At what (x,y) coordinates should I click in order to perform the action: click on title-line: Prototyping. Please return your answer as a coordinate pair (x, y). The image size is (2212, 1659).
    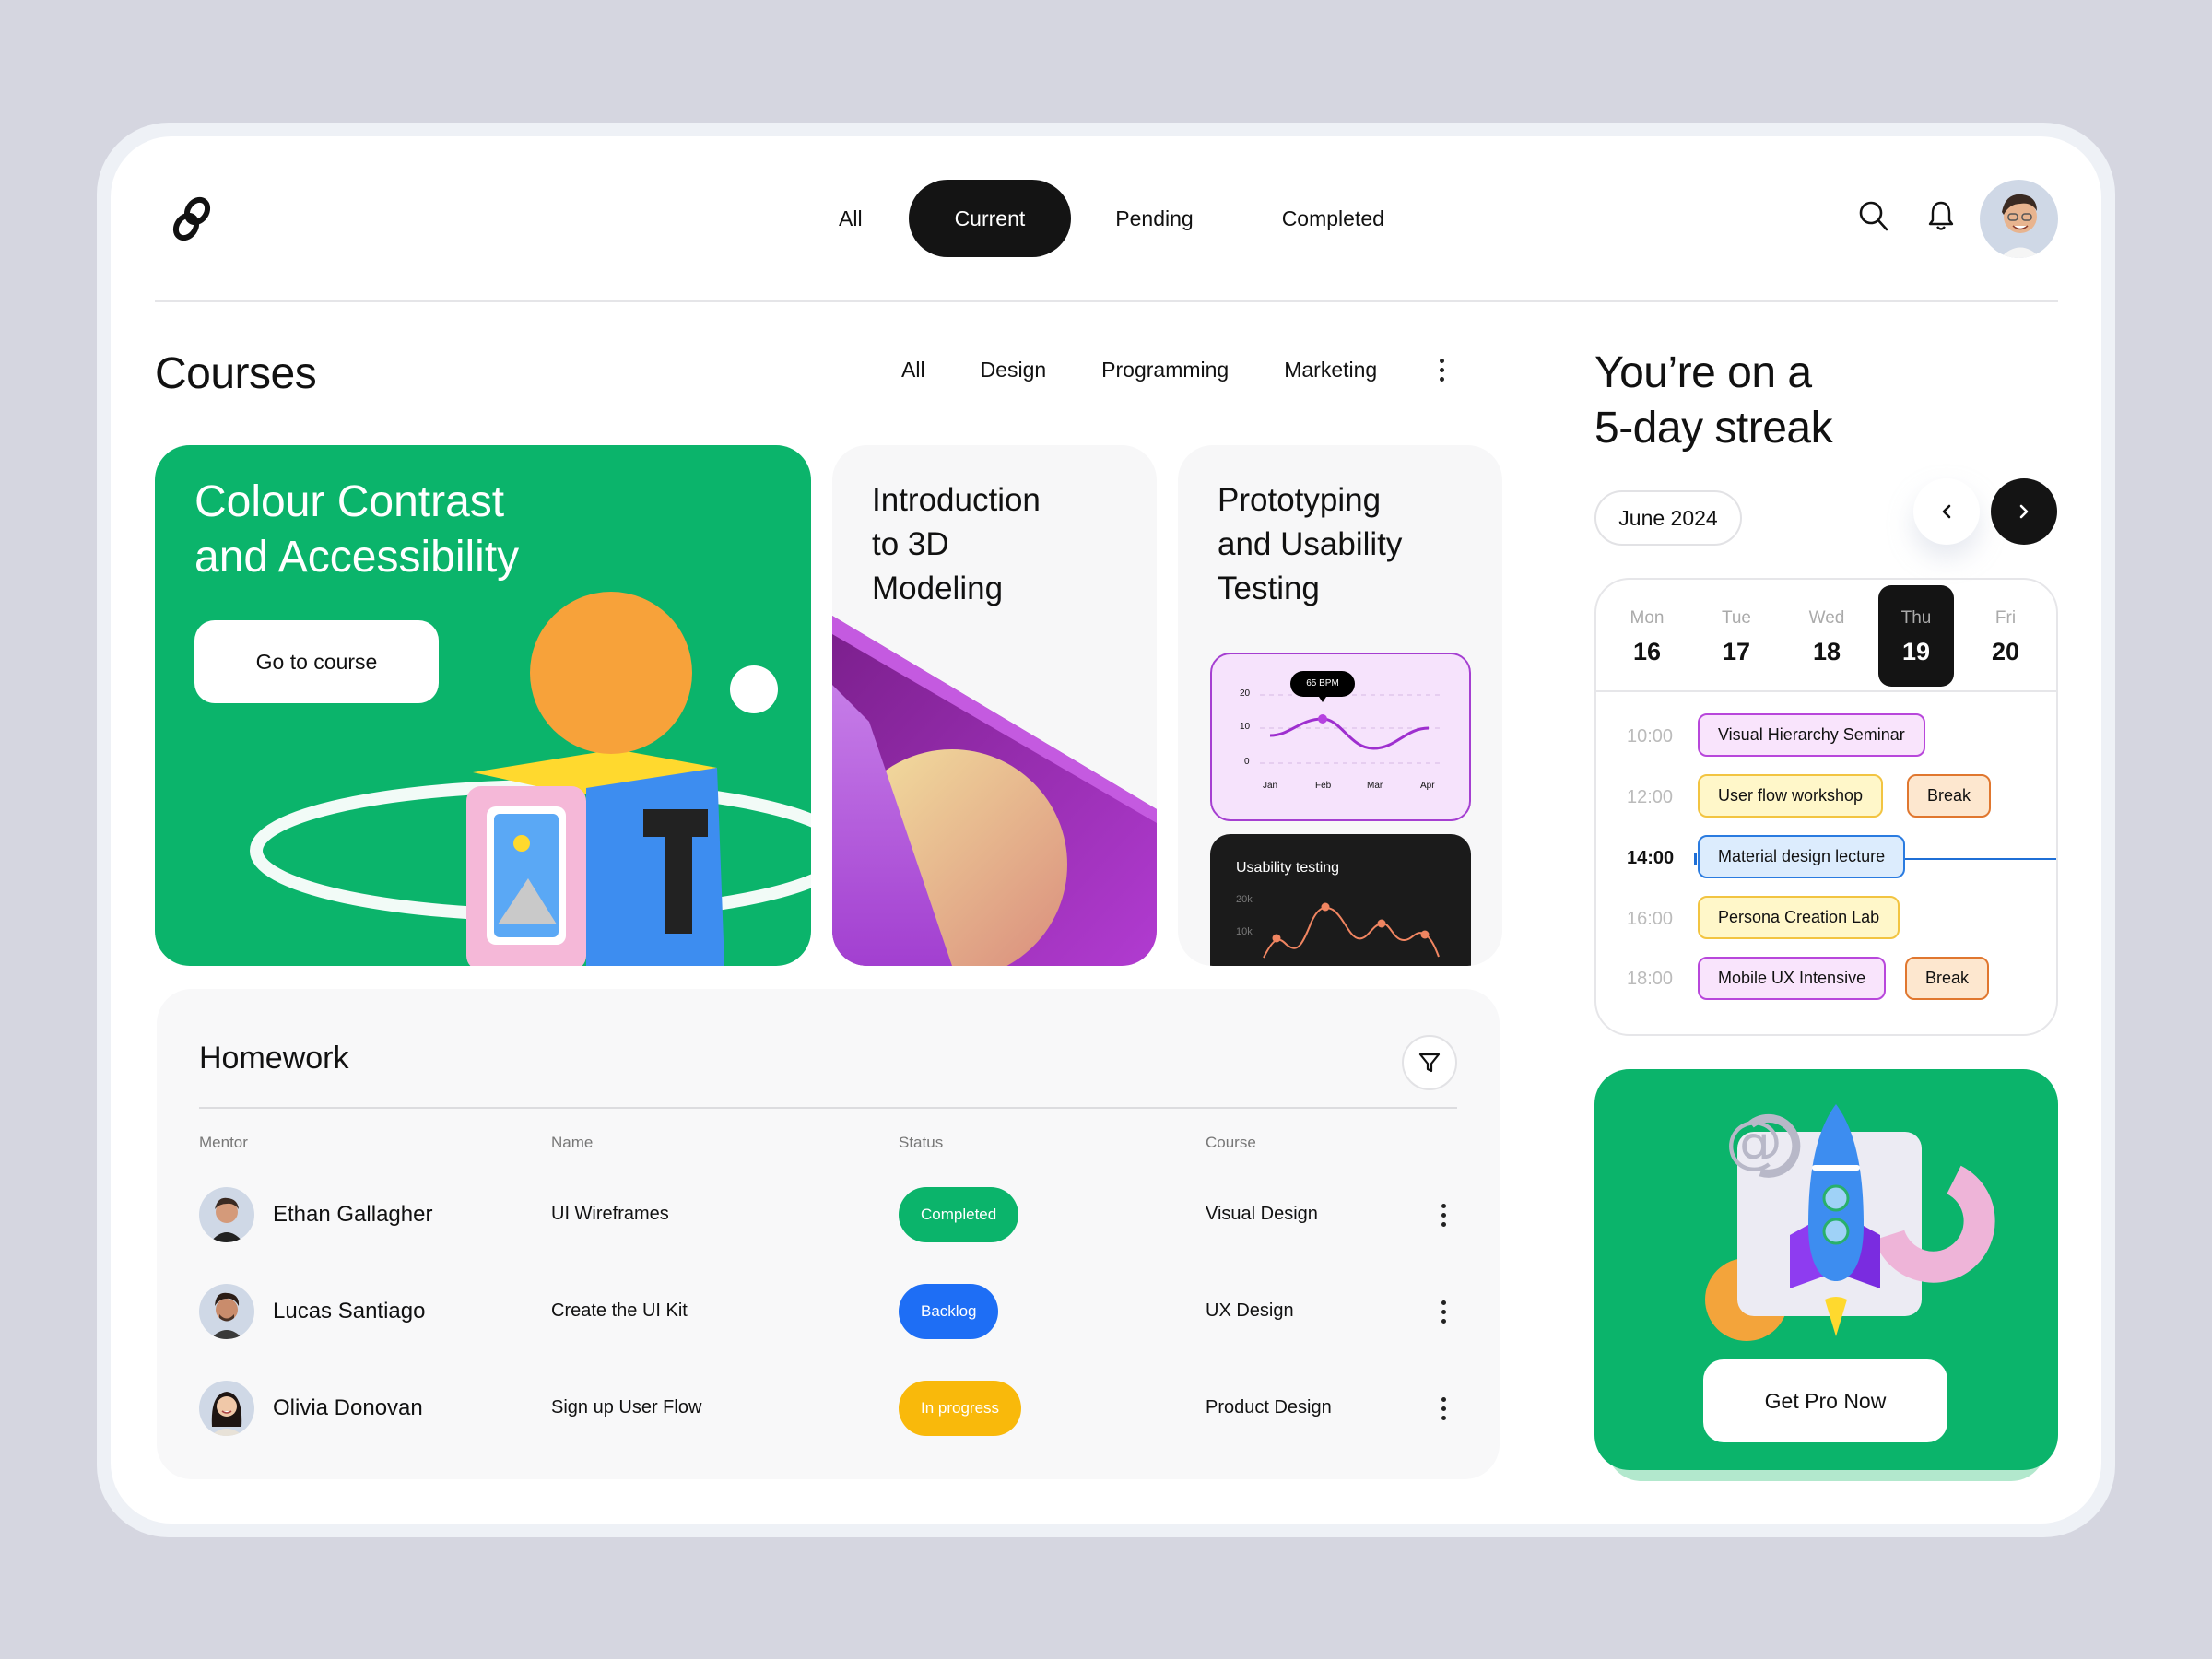
    Looking at the image, I should click on (1300, 500).